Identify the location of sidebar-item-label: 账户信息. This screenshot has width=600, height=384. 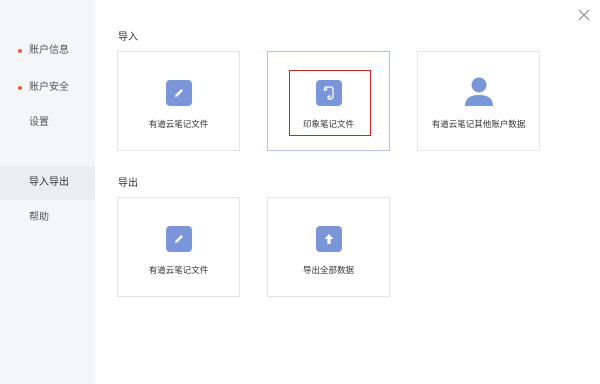
(49, 50).